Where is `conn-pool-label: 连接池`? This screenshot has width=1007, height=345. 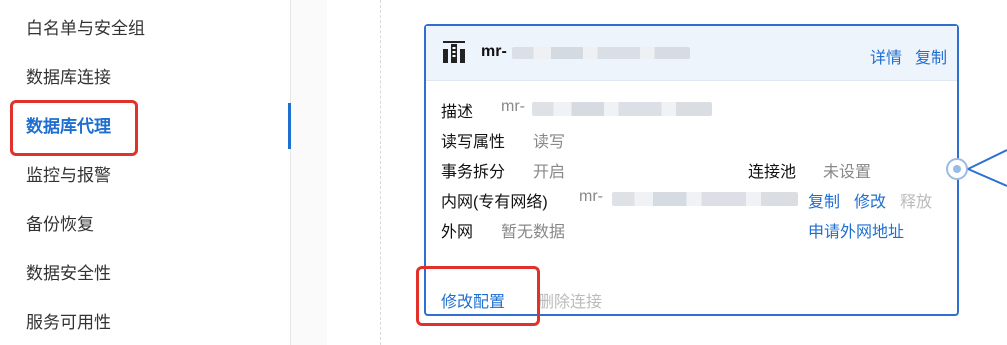
conn-pool-label: 连接池 is located at coordinates (772, 172).